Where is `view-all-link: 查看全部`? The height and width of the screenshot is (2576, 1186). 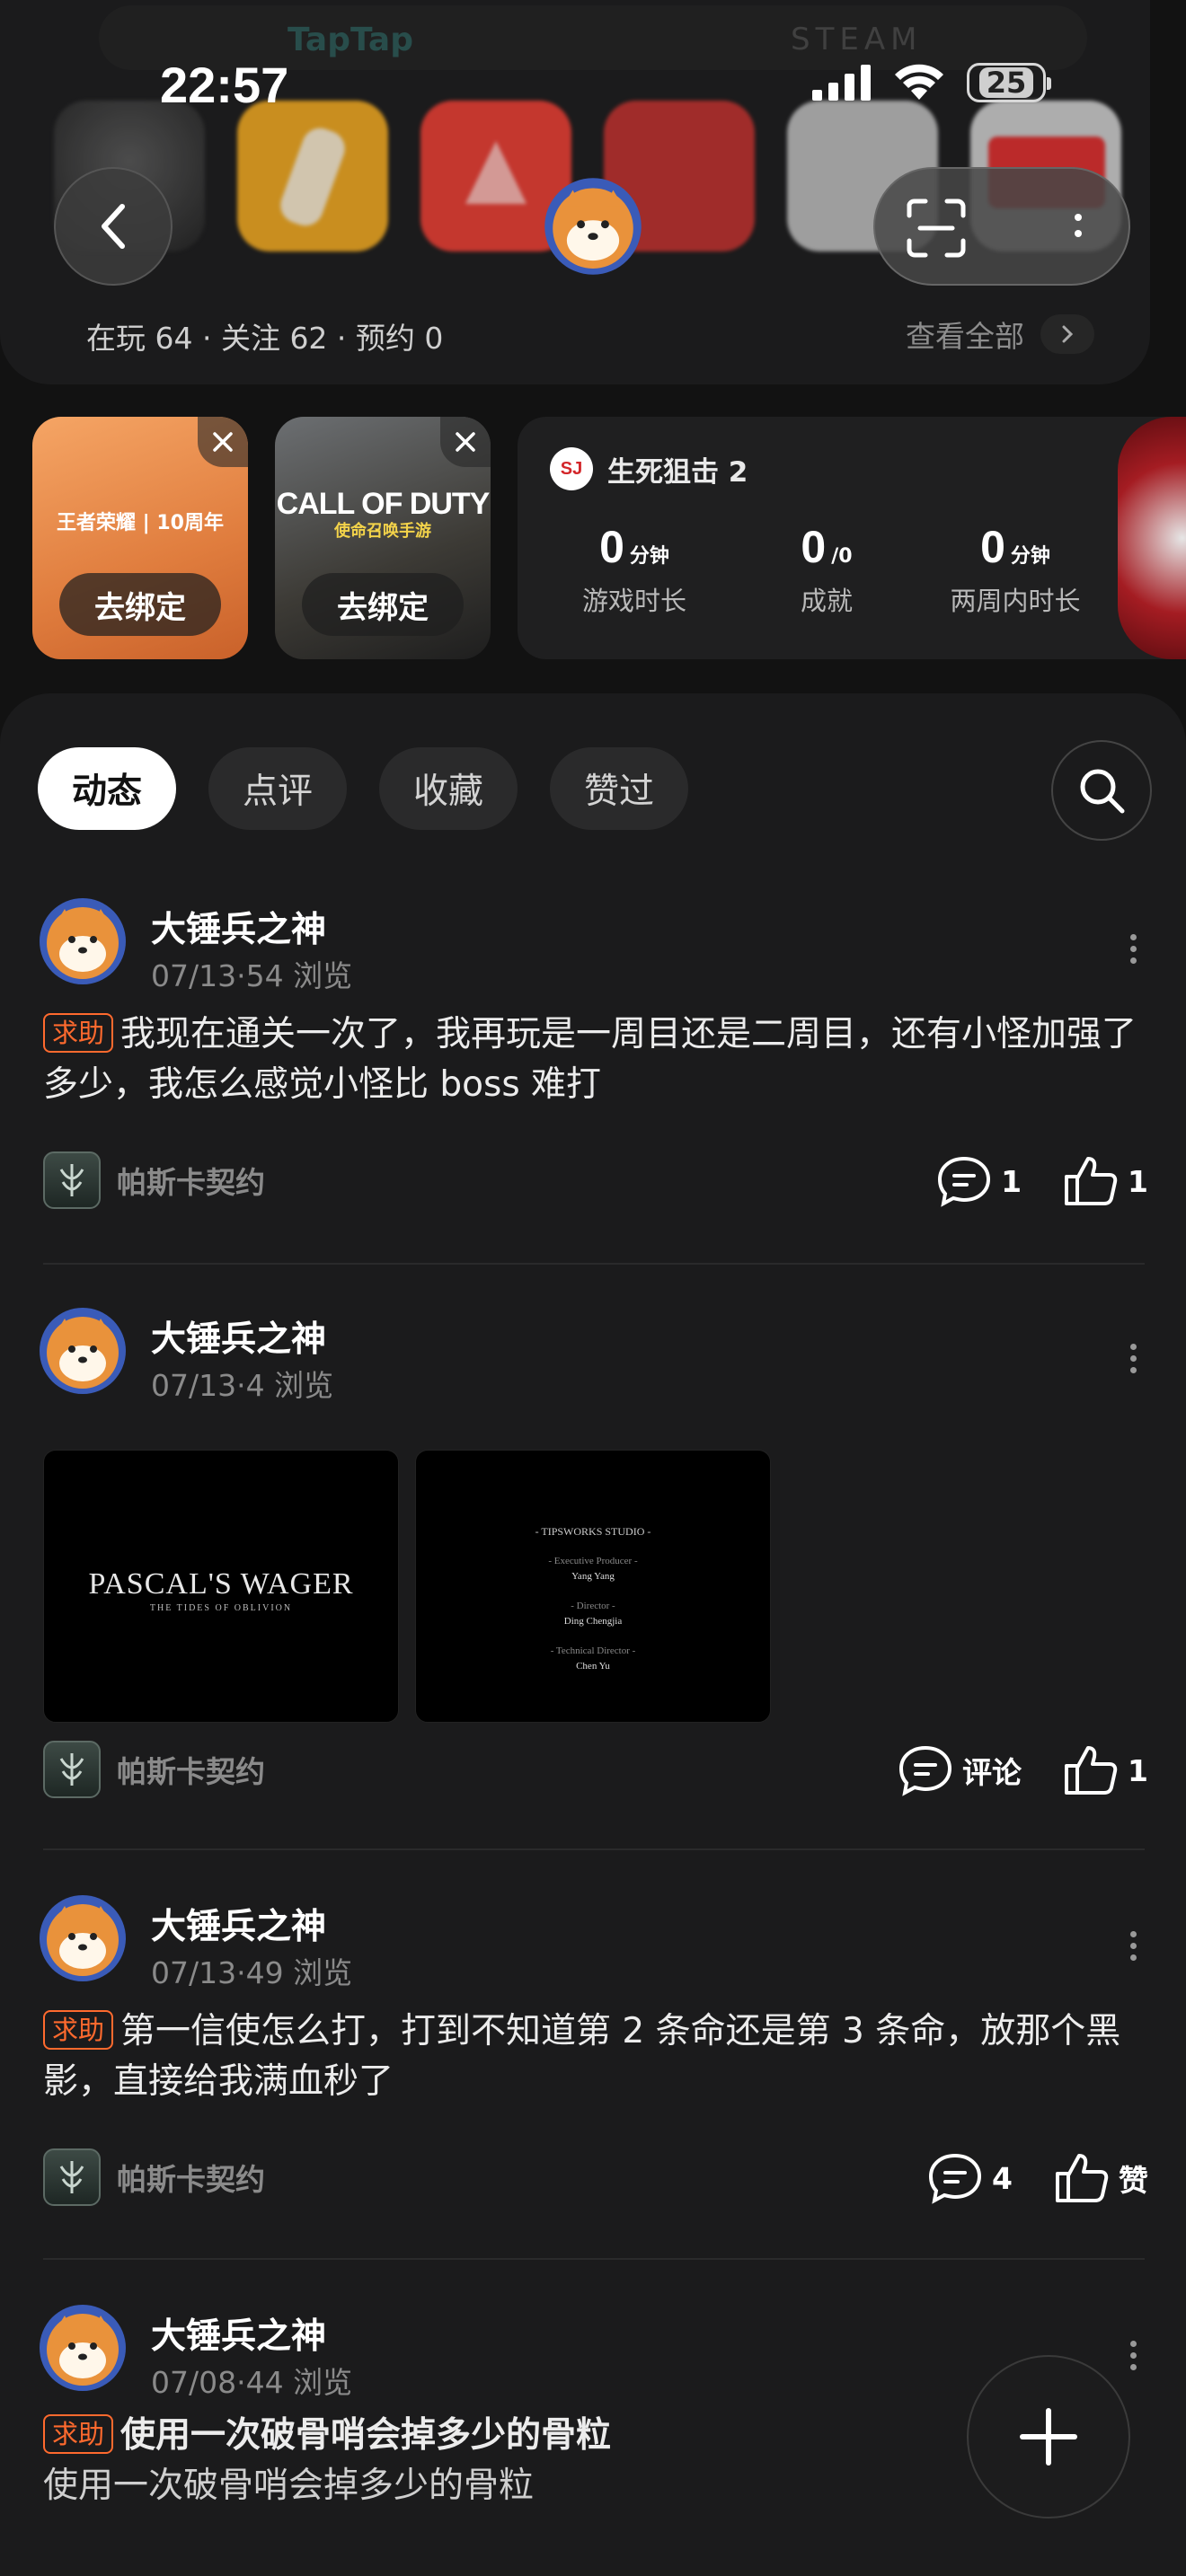
view-all-link: 查看全部 is located at coordinates (1000, 334).